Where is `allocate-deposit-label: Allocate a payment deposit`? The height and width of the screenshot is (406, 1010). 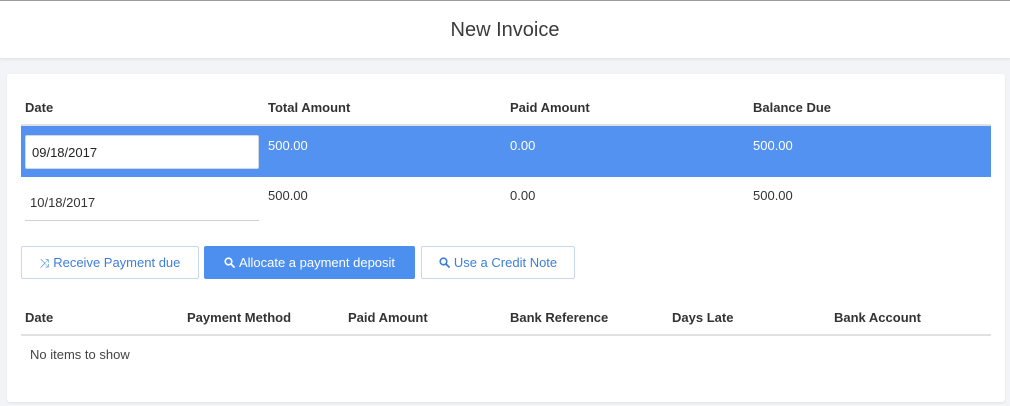
allocate-deposit-label: Allocate a payment deposit is located at coordinates (317, 262).